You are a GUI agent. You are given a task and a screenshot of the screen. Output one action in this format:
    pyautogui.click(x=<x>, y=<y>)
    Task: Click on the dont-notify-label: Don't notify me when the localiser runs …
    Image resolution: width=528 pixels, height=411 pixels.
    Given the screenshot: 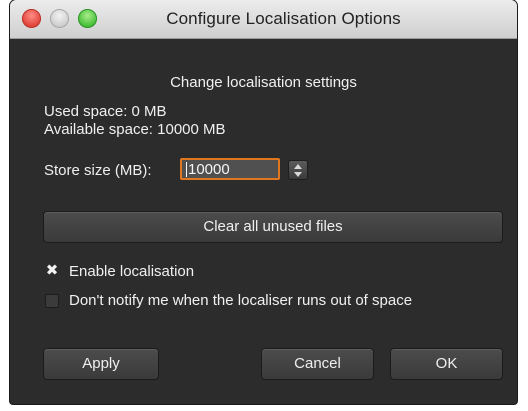 What is the action you would take?
    pyautogui.click(x=240, y=300)
    